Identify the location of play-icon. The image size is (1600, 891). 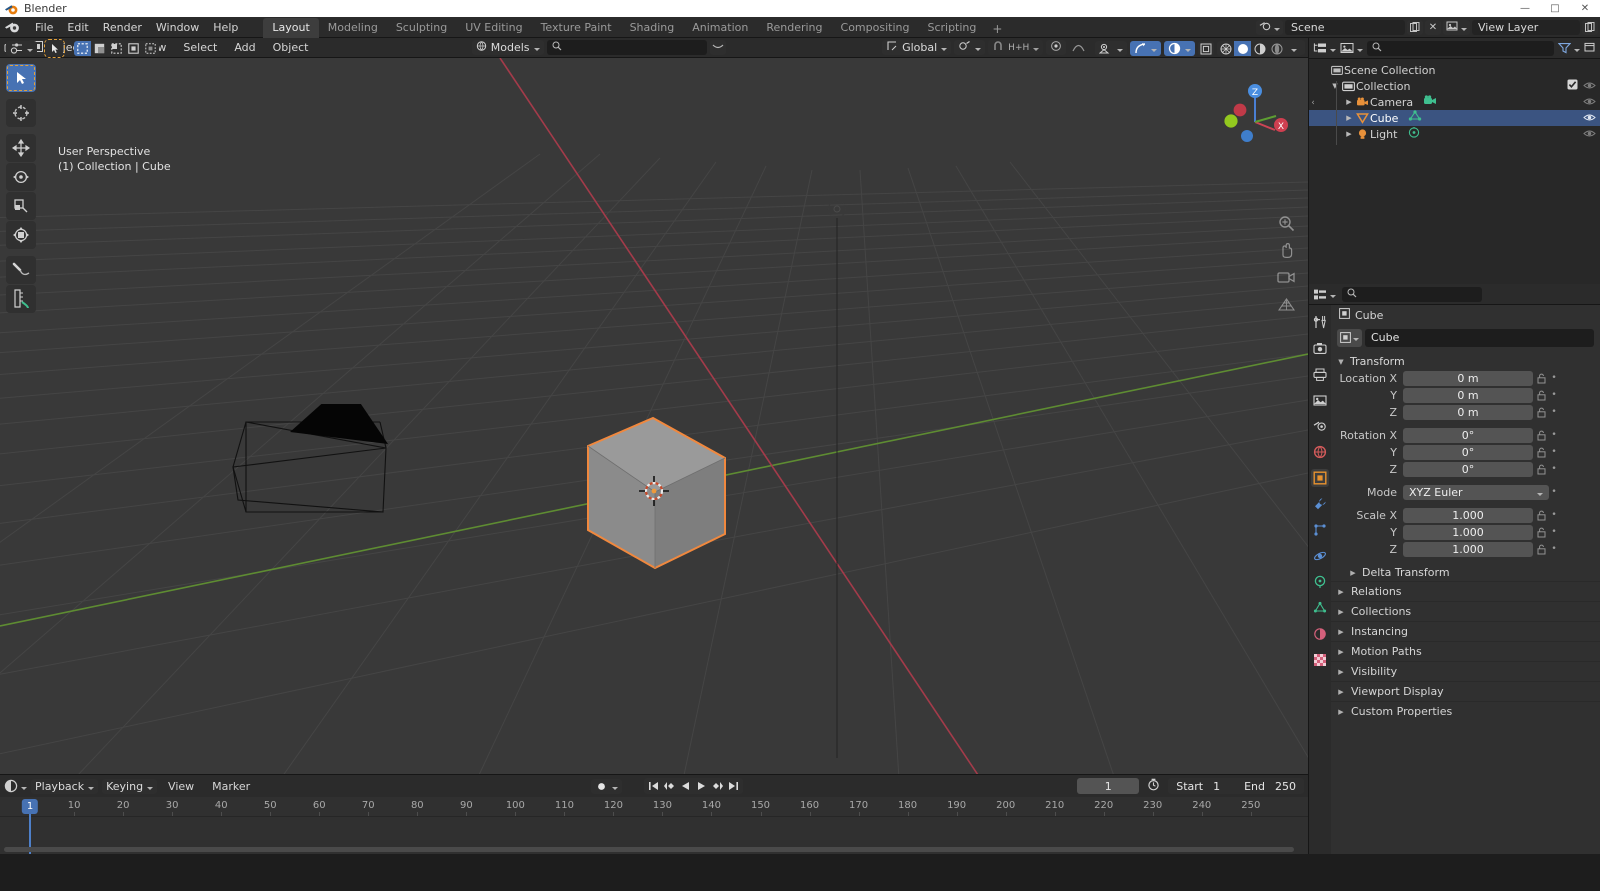
(701, 786).